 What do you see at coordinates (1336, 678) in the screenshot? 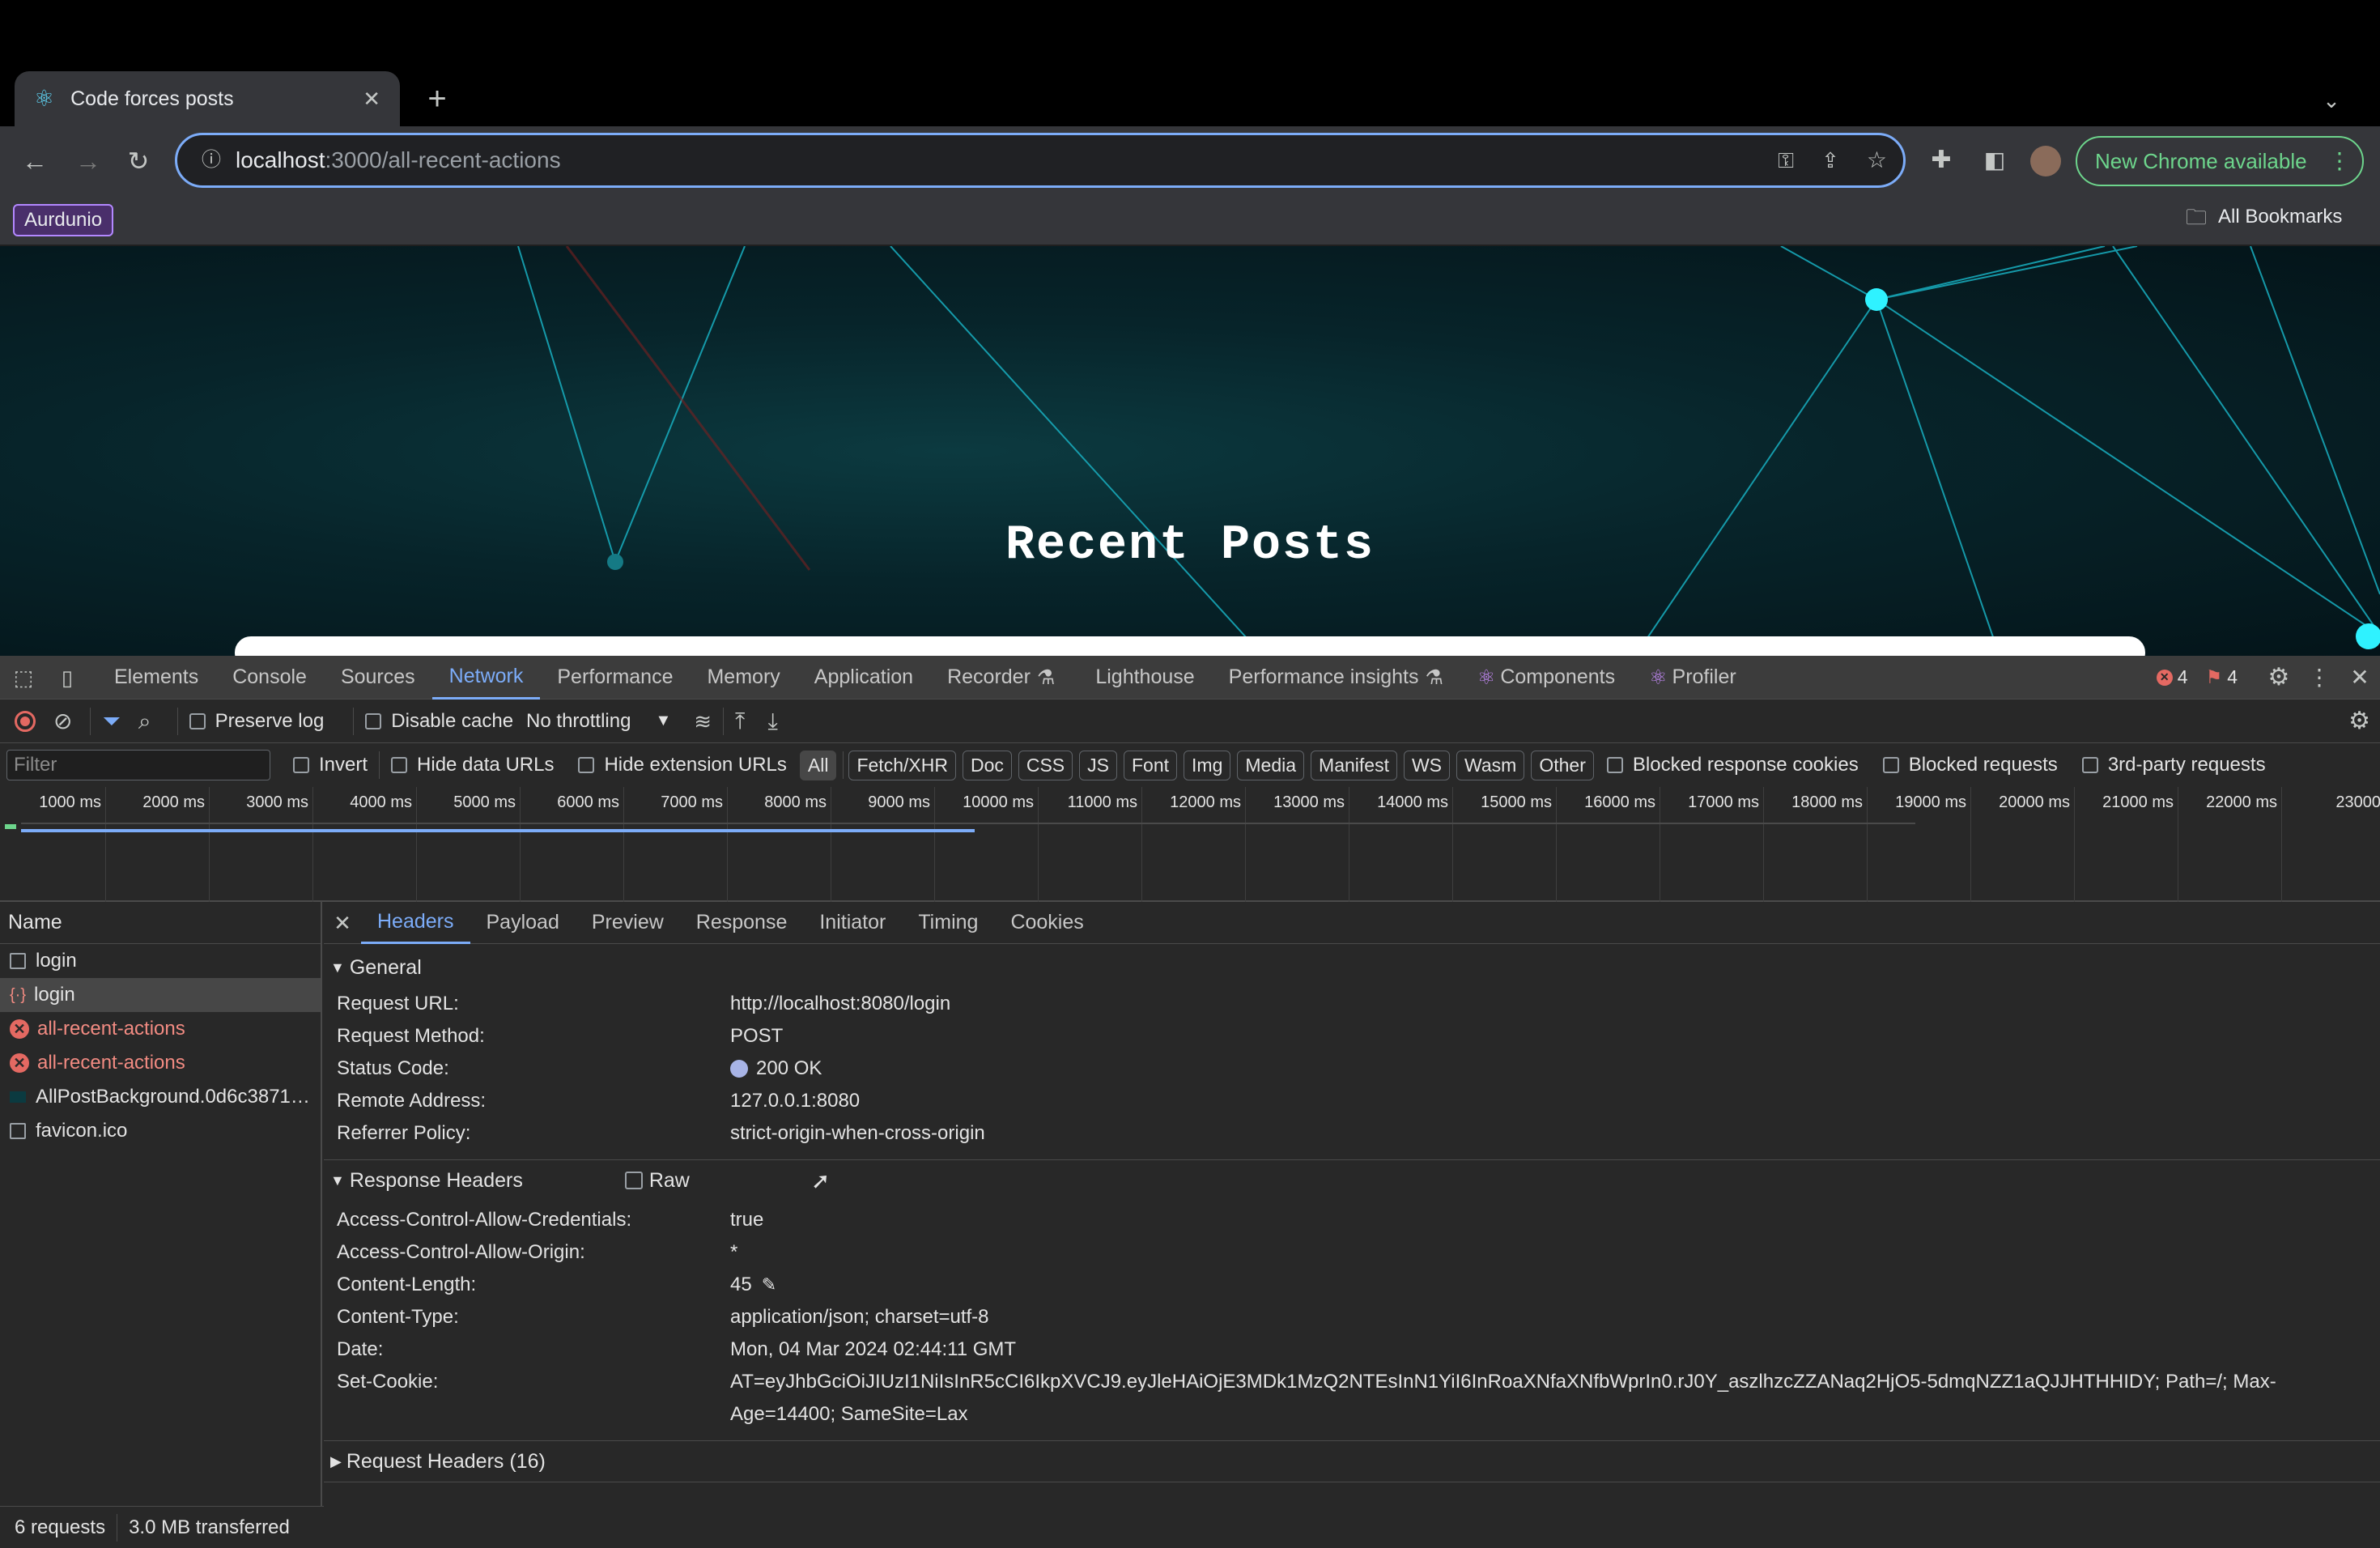
I see `tab-performance-insights: Performance insights ⚗` at bounding box center [1336, 678].